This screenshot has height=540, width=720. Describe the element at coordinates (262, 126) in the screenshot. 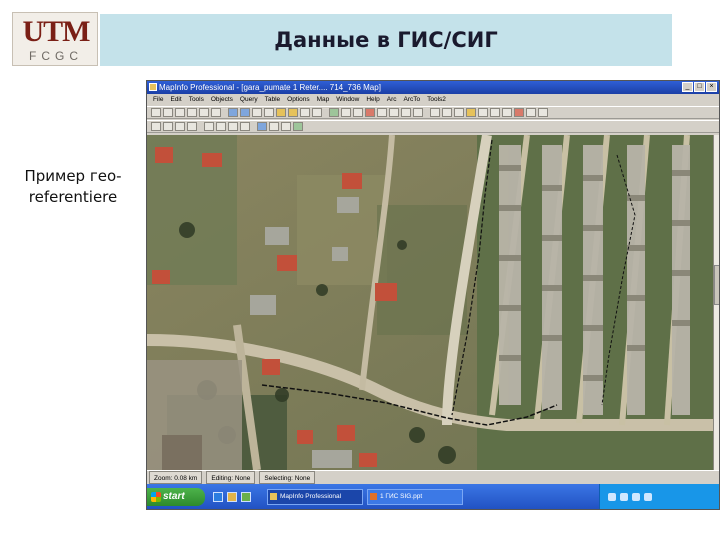

I see `help-icon` at that location.